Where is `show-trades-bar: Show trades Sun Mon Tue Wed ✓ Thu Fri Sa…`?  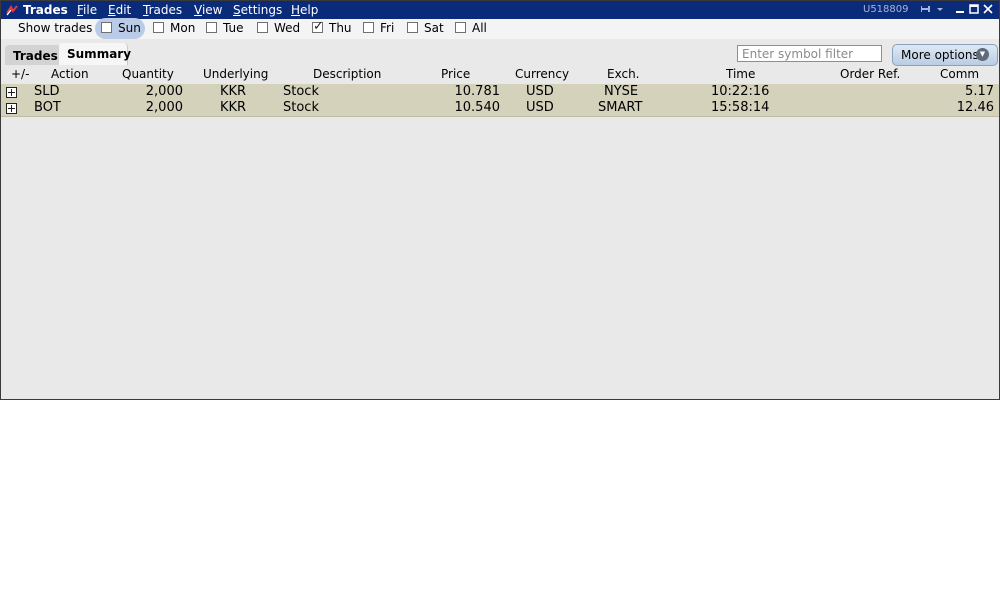 show-trades-bar: Show trades Sun Mon Tue Wed ✓ Thu Fri Sa… is located at coordinates (500, 28).